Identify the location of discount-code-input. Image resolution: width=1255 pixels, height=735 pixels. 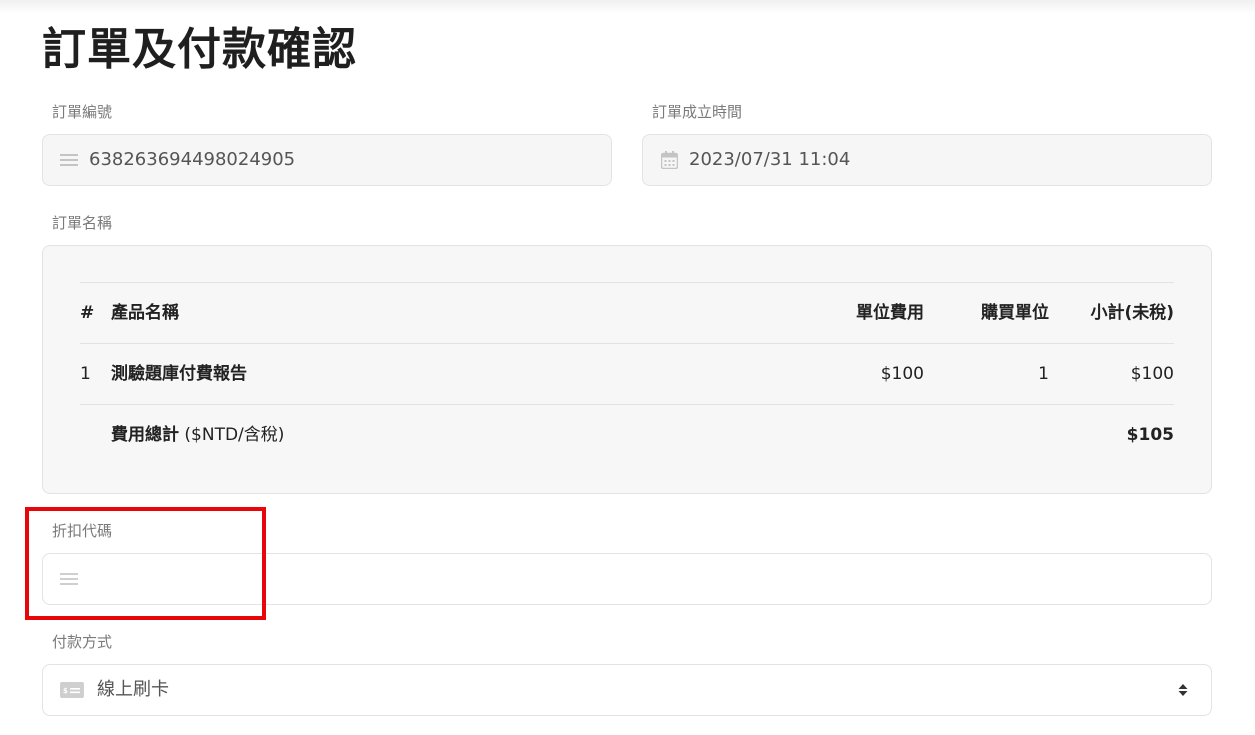
(650, 579).